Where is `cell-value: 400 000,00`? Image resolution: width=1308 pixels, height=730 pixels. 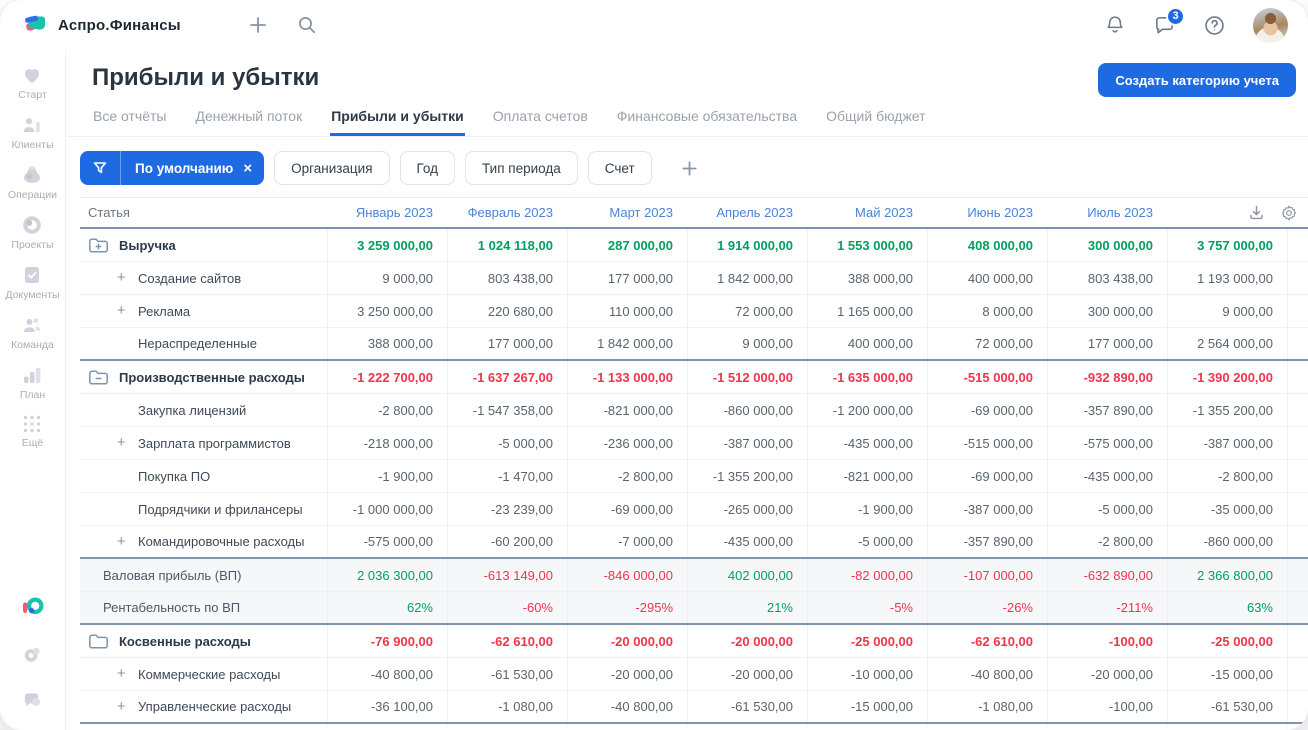
cell-value: 400 000,00 is located at coordinates (987, 278).